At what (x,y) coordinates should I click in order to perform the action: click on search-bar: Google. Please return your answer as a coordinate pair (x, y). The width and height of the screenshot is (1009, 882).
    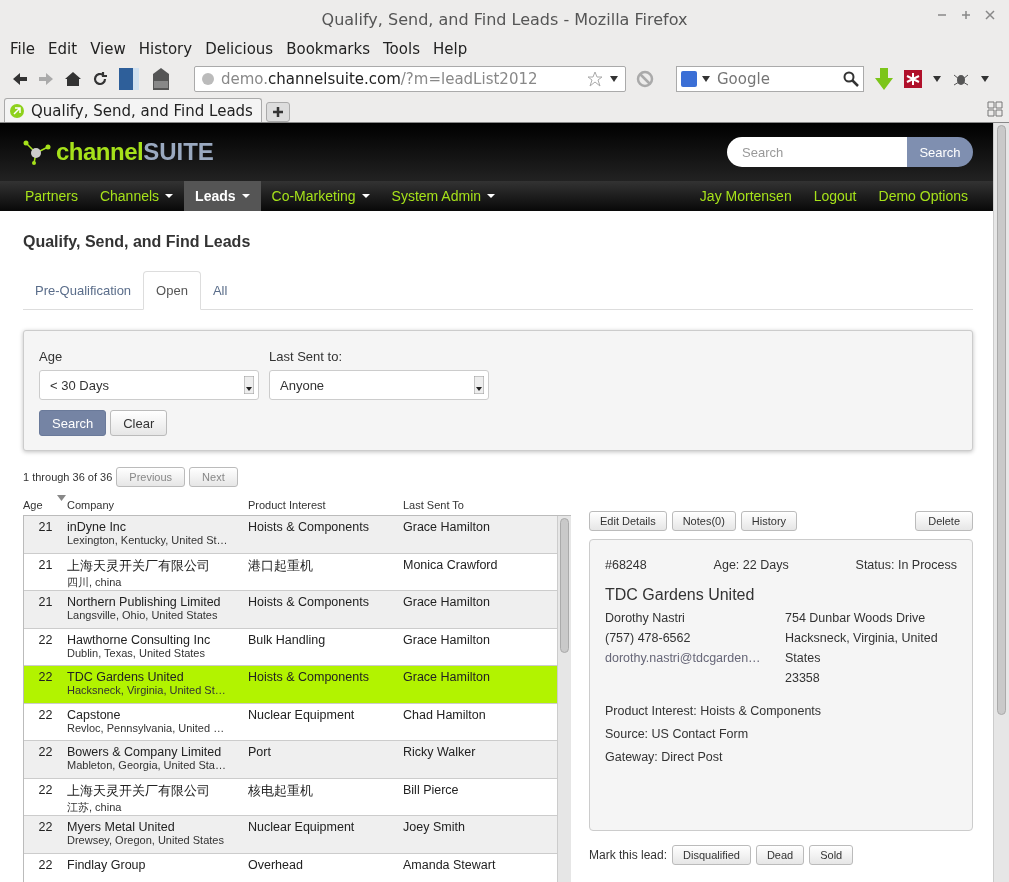
    Looking at the image, I should click on (770, 79).